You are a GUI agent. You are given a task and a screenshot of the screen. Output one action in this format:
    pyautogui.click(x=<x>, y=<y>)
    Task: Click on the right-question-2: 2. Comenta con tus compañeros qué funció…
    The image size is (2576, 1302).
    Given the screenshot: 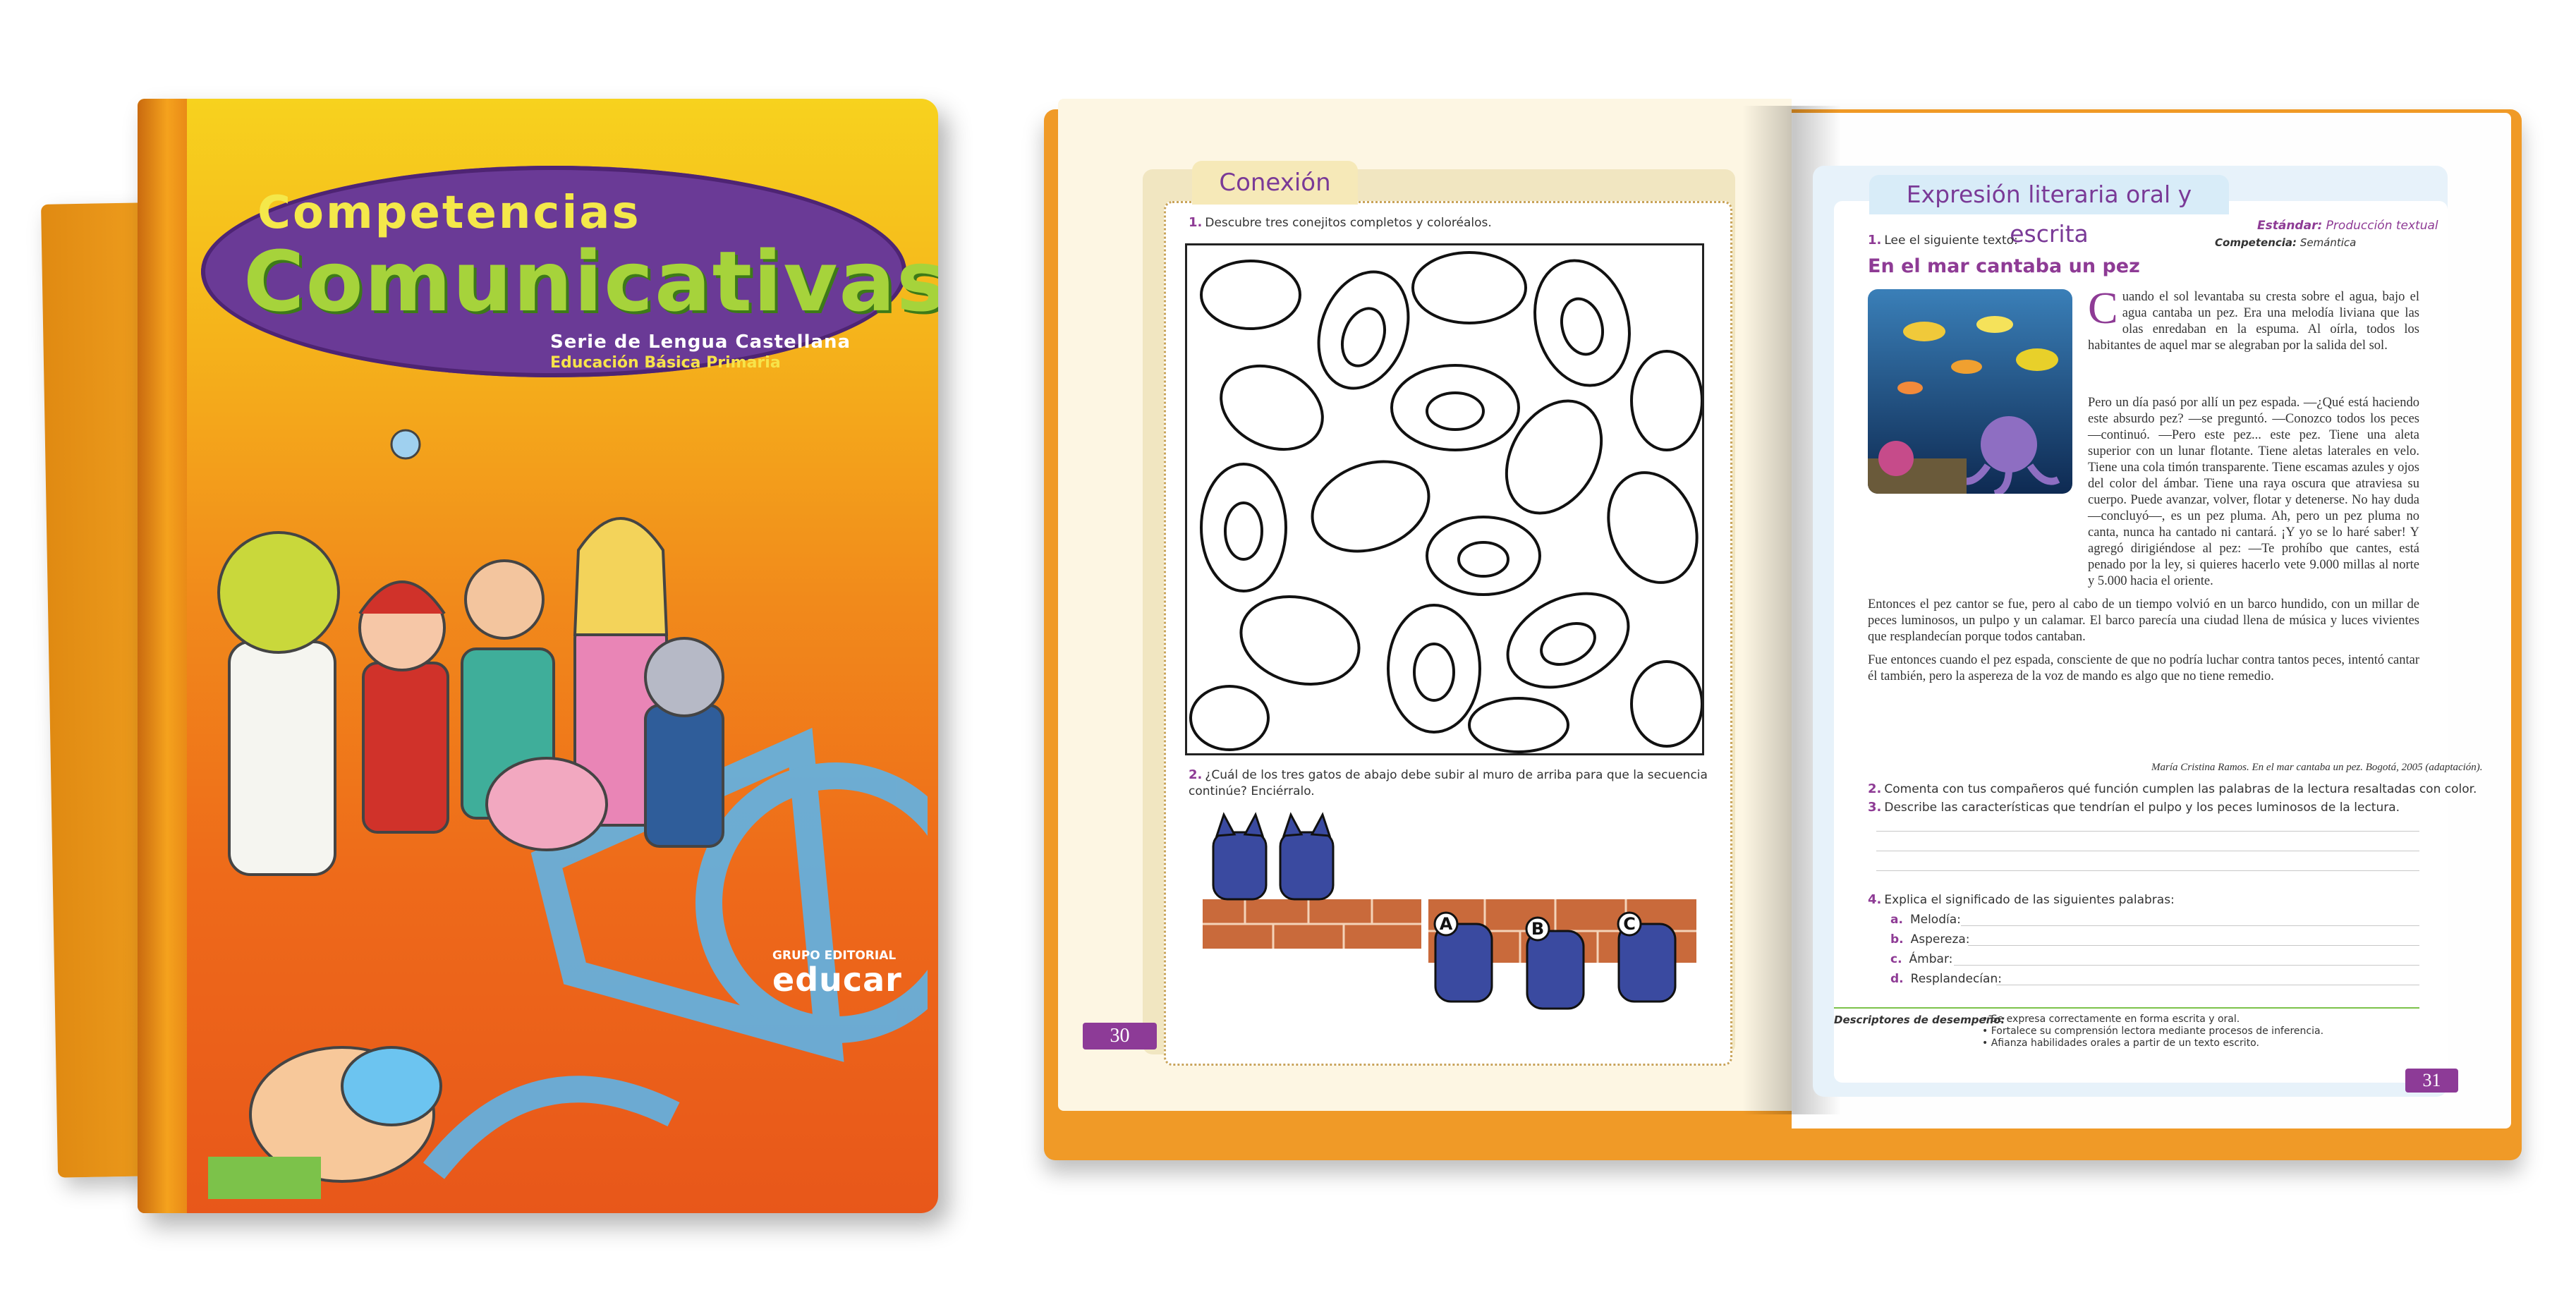 What is the action you would take?
    pyautogui.click(x=2172, y=788)
    